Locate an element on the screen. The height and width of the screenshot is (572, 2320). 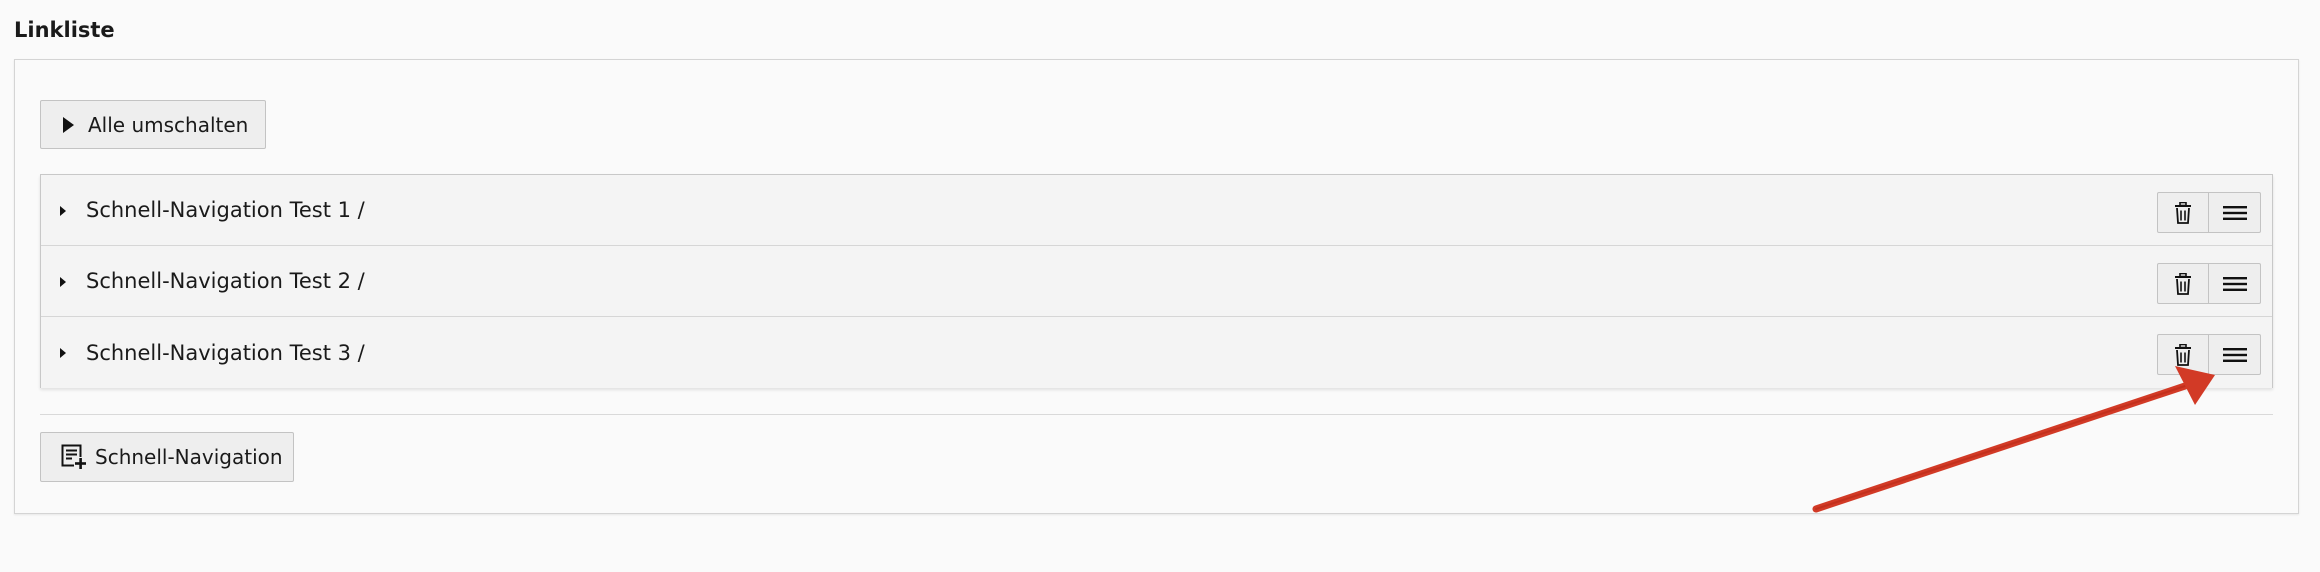
list-item: Schnell-Navigation Test 1 / is located at coordinates (1156, 210).